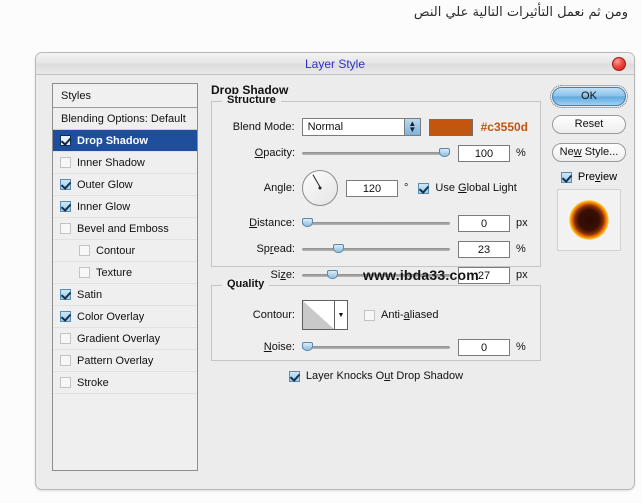 This screenshot has width=642, height=503. I want to click on sidebar-item-texture: Texture, so click(125, 273).